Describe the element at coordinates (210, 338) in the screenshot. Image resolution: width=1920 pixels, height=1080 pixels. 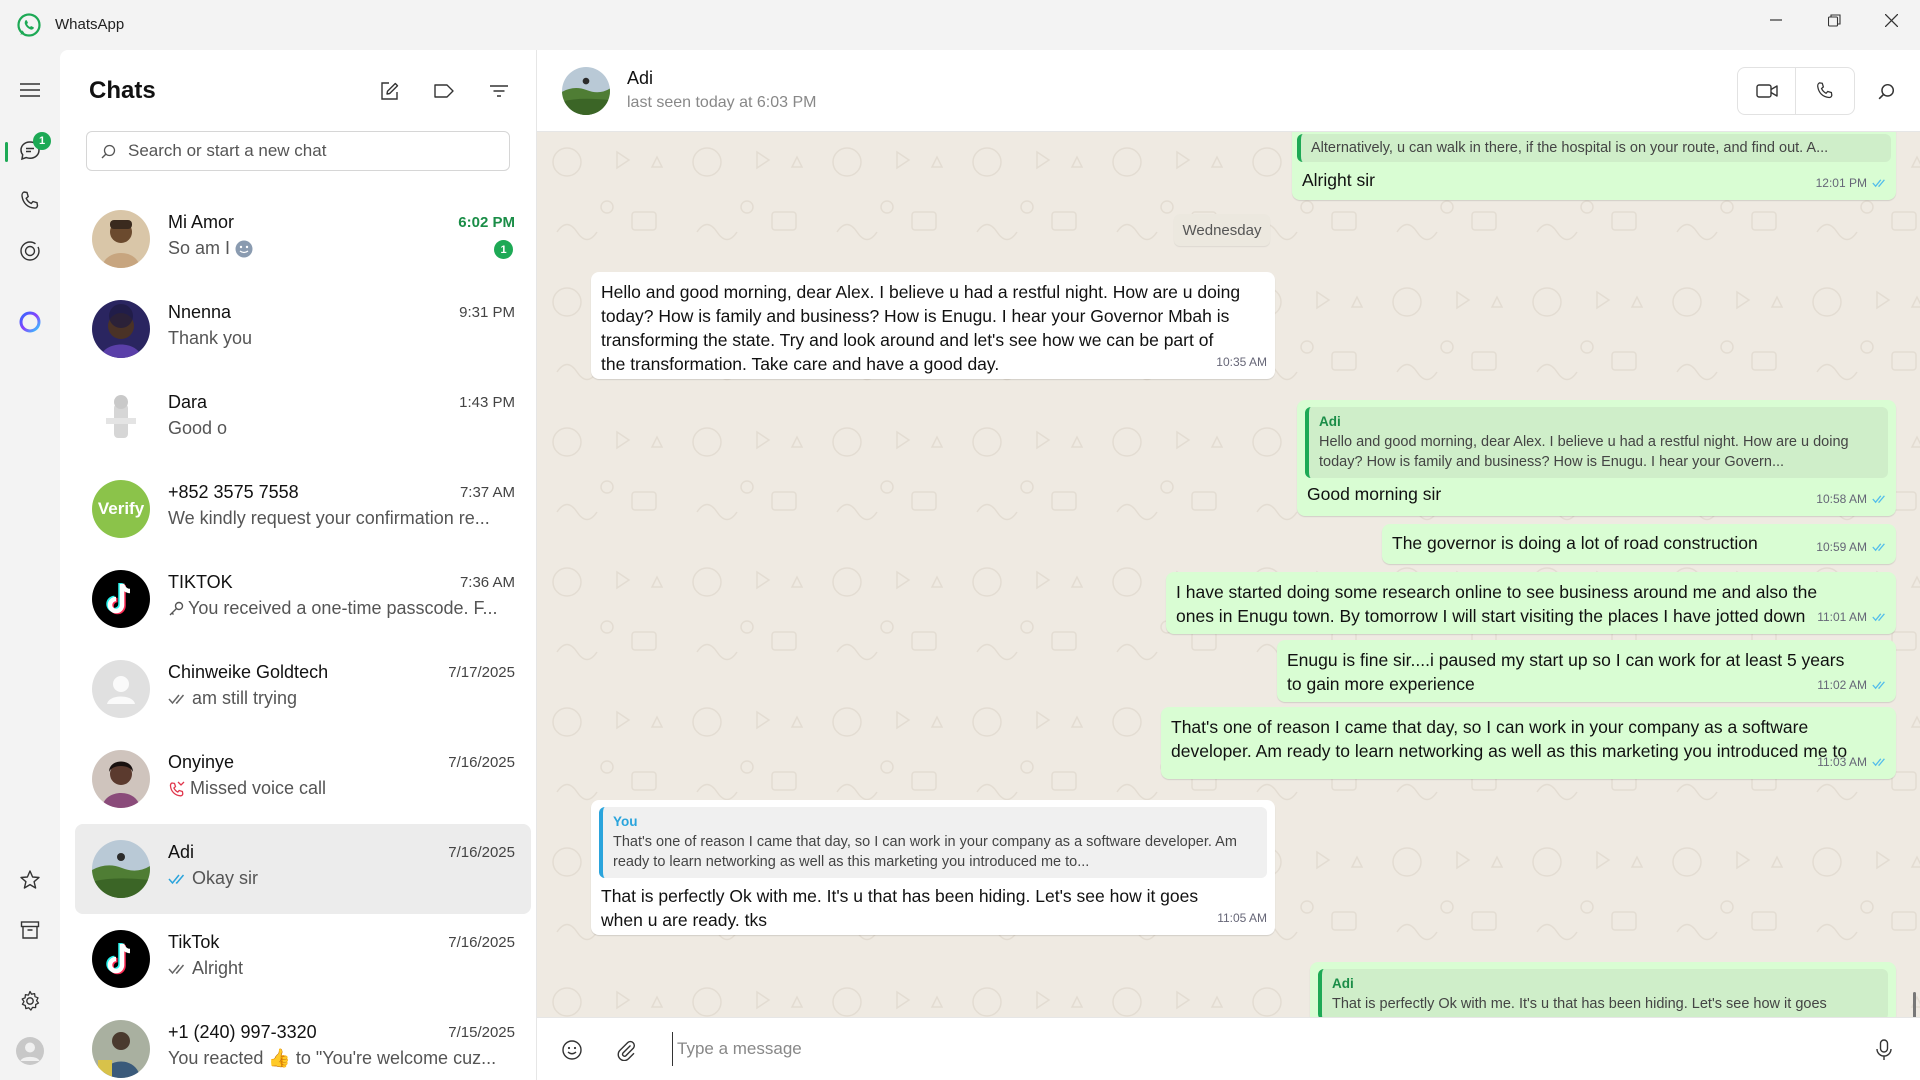
I see `chat-preview-text: Thank you` at that location.